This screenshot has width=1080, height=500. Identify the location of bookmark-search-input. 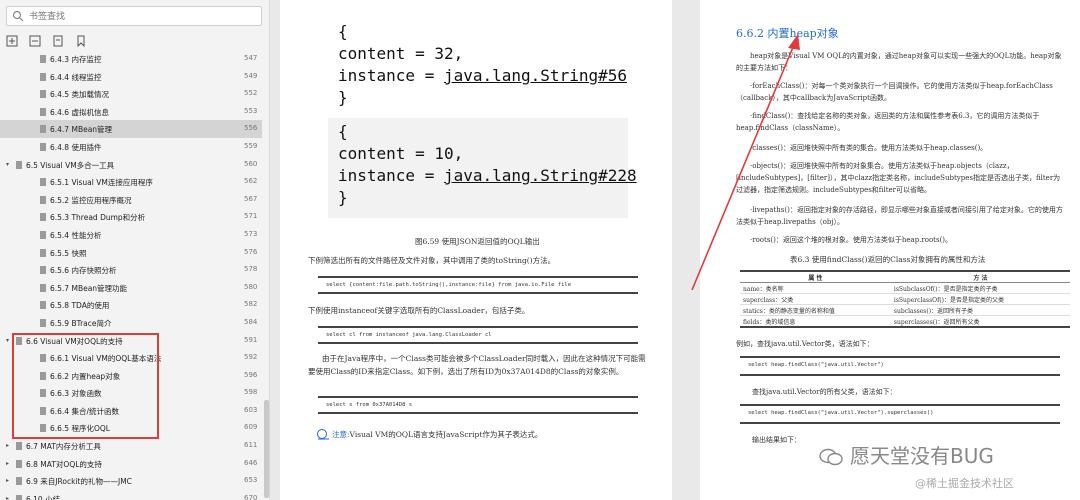
(141, 17).